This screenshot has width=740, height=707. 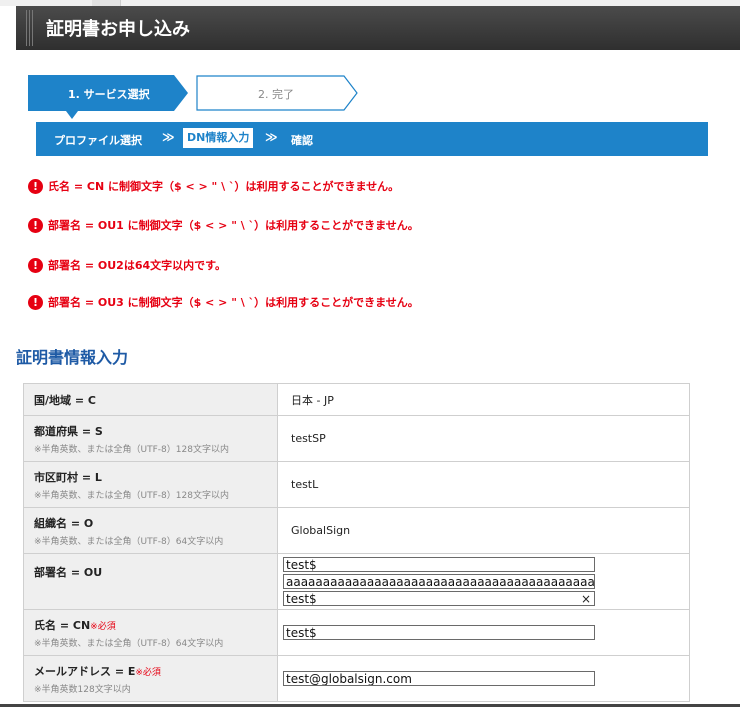 I want to click on email-input-cell: test@globalsign.com, so click(x=483, y=678).